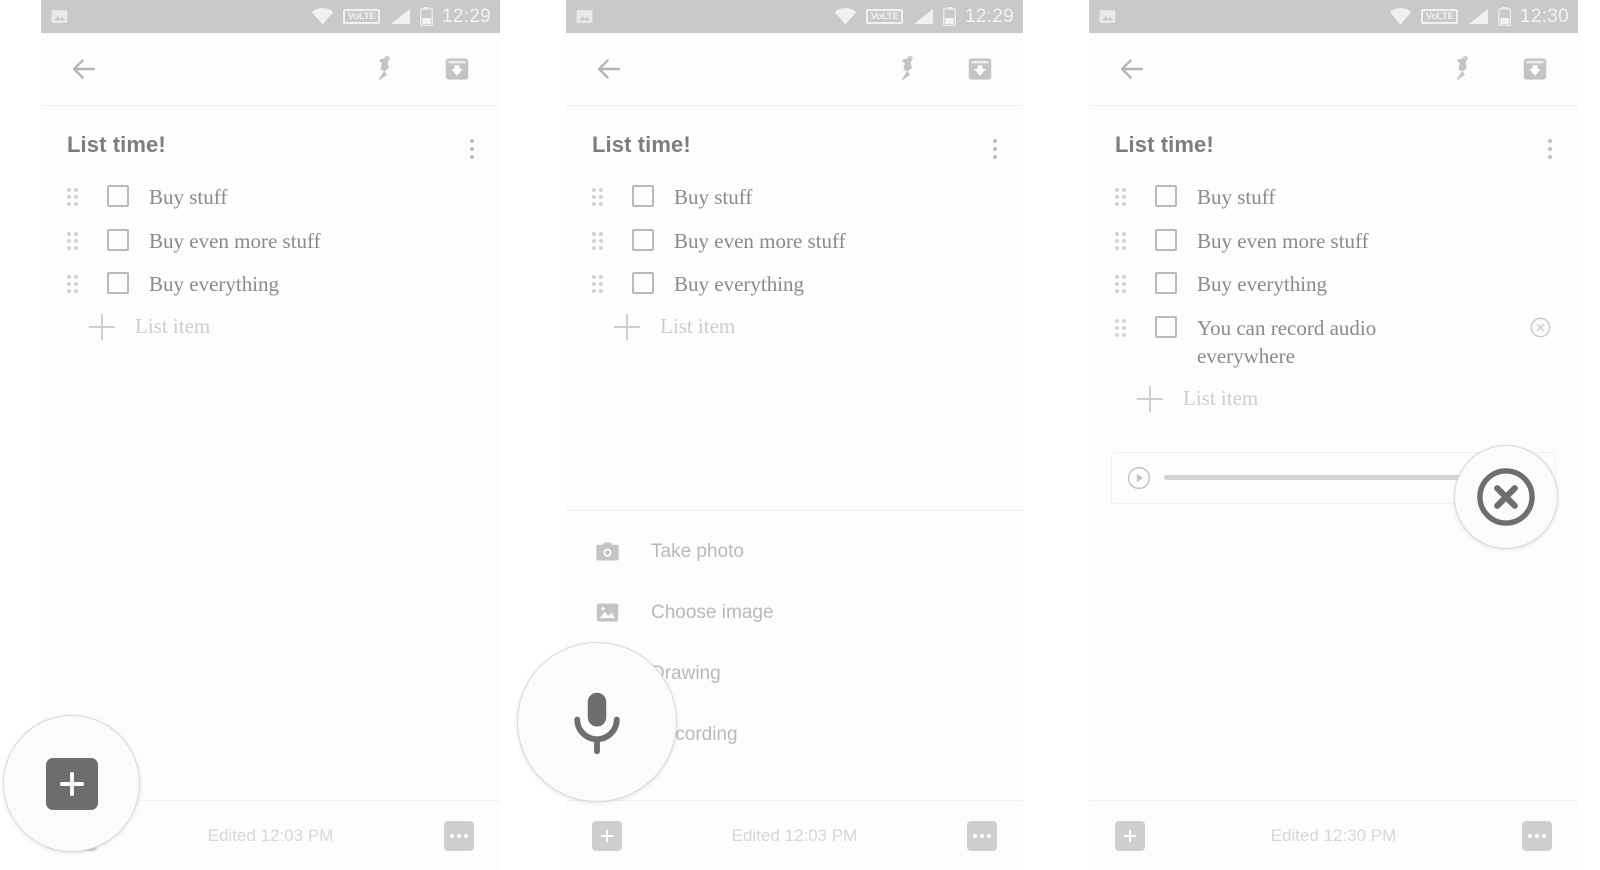 The image size is (1600, 870). What do you see at coordinates (607, 551) in the screenshot?
I see `camera-icon` at bounding box center [607, 551].